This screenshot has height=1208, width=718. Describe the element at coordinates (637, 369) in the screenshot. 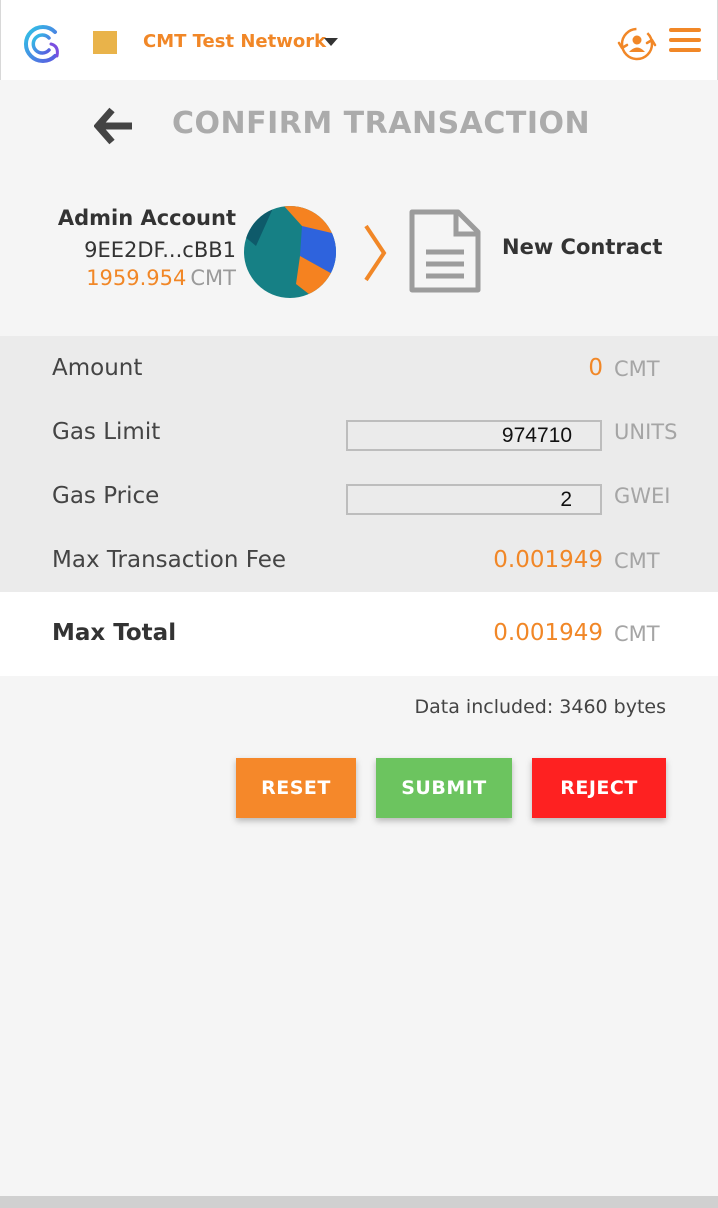

I see `amount-unit: CMT` at that location.